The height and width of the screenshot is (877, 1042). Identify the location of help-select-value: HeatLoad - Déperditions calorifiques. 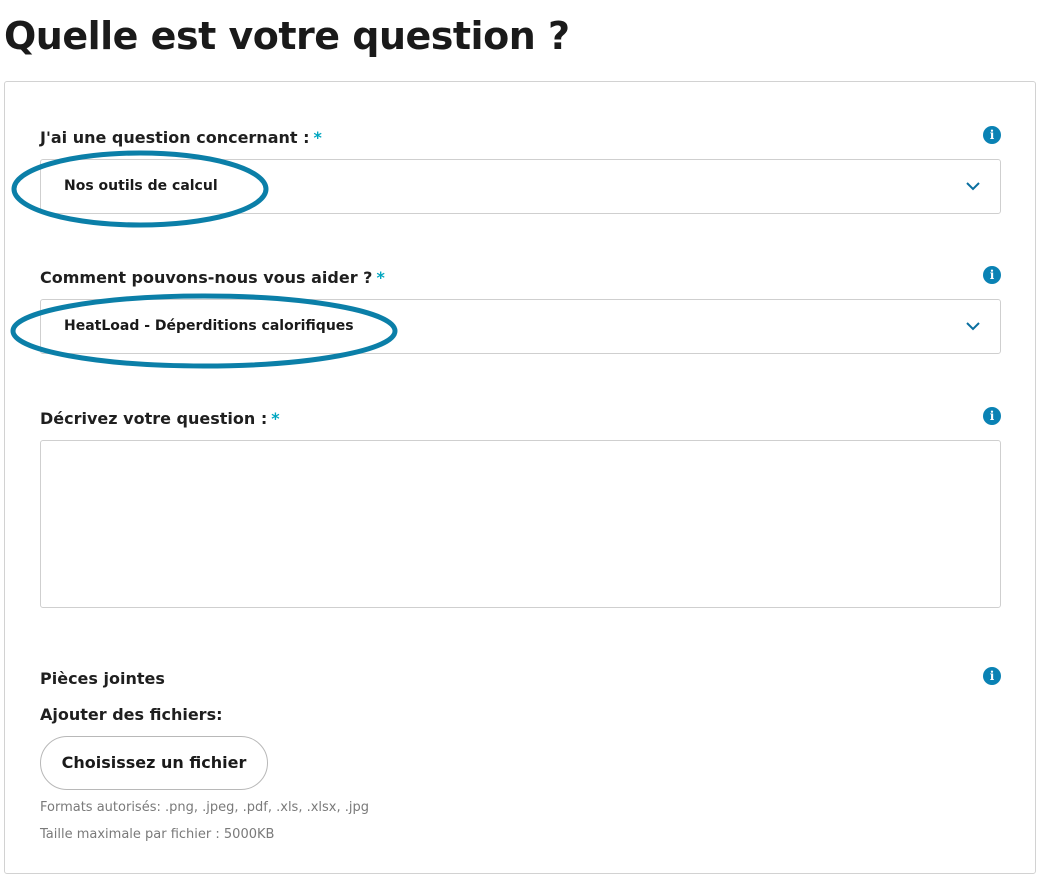
(209, 326).